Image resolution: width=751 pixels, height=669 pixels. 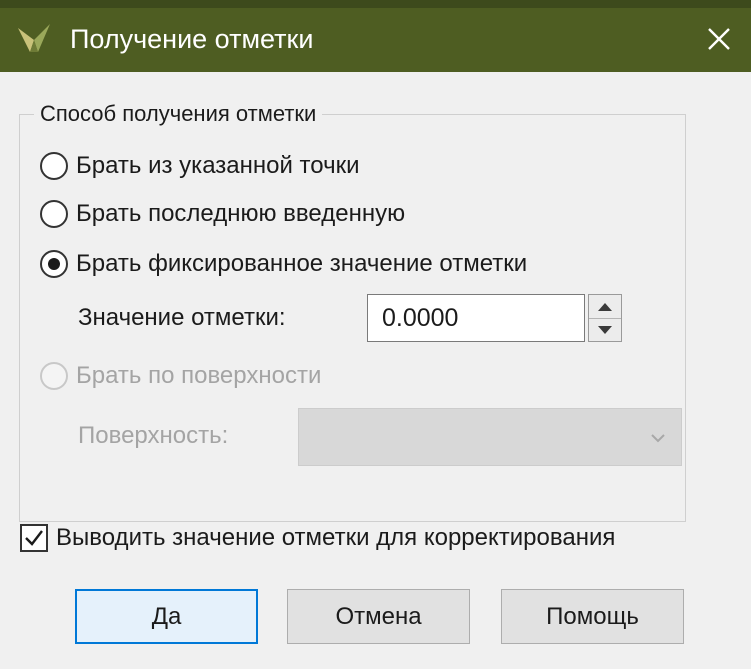 I want to click on surface-label: Поверхность:, so click(x=153, y=435).